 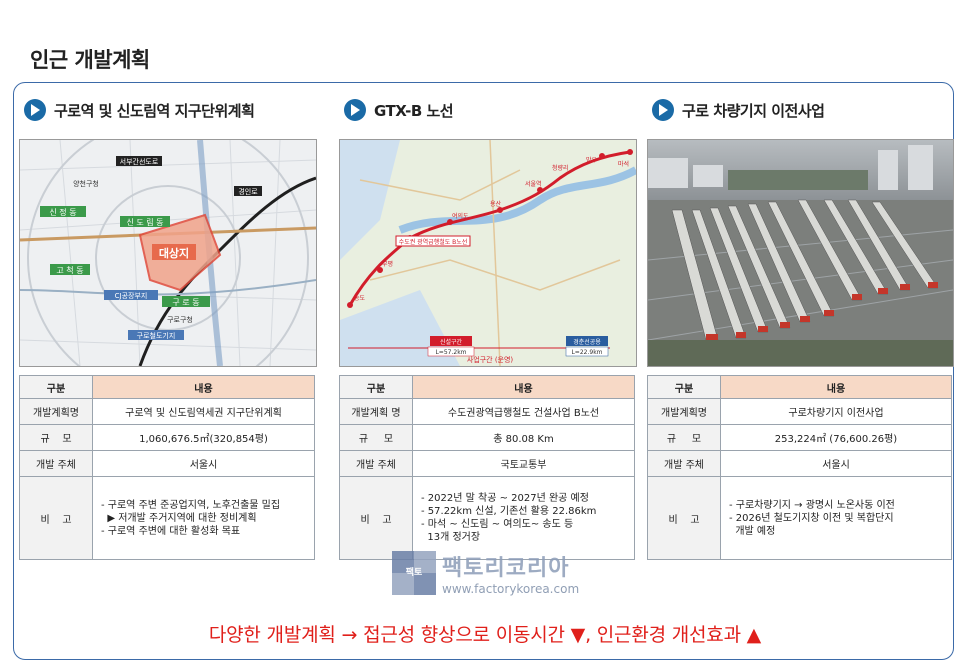 I want to click on row-value-scale: 253,224㎡ (76,600.26평), so click(x=836, y=437).